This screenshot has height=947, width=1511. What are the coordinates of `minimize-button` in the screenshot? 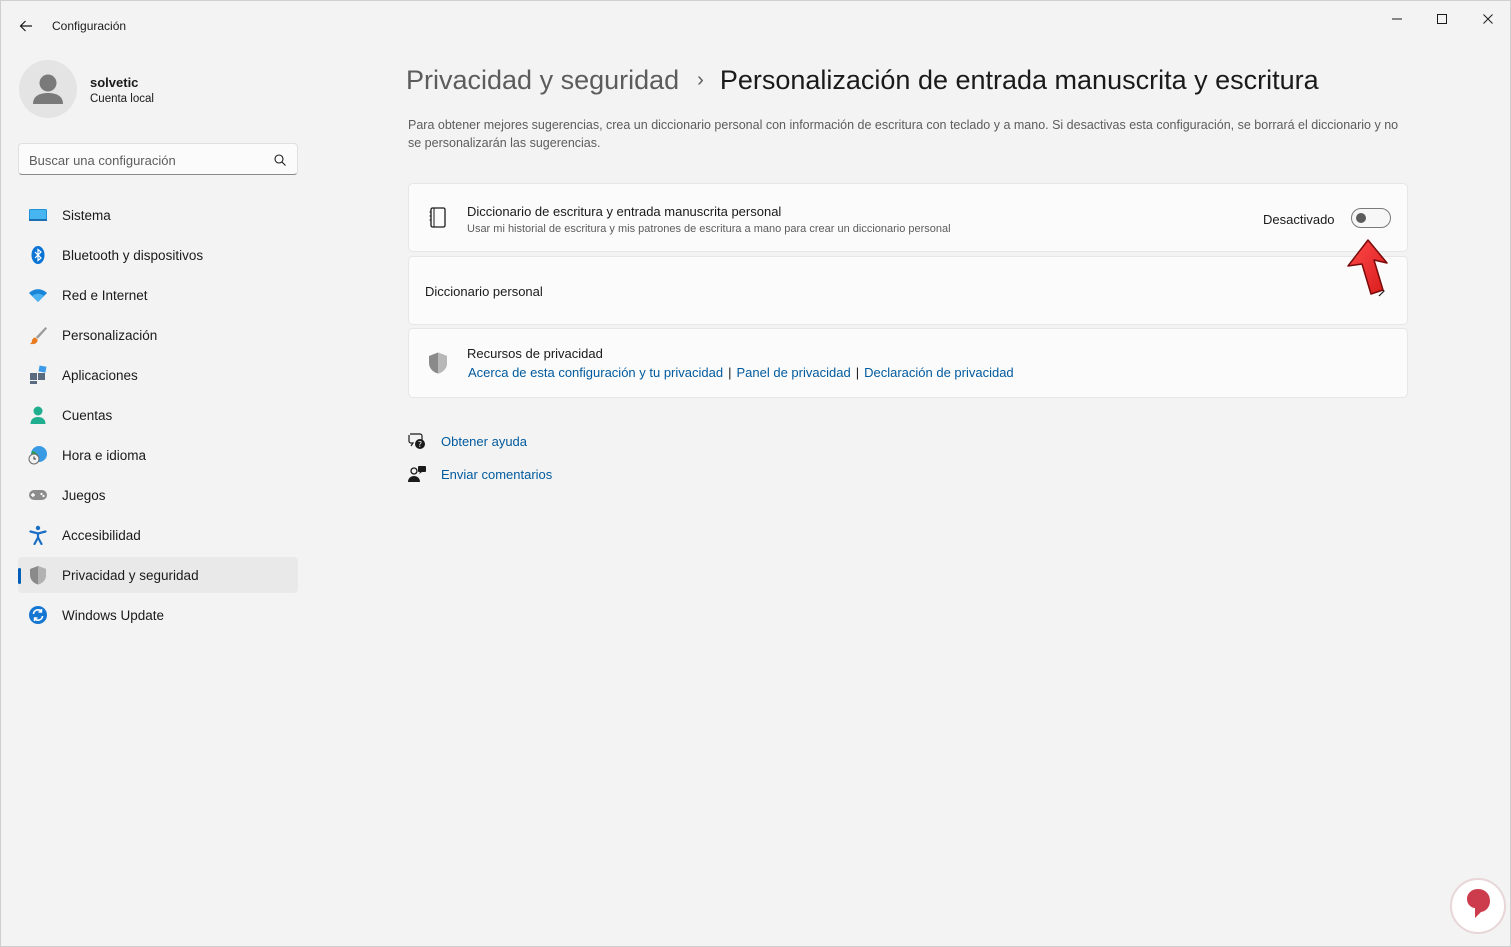 It's located at (1397, 19).